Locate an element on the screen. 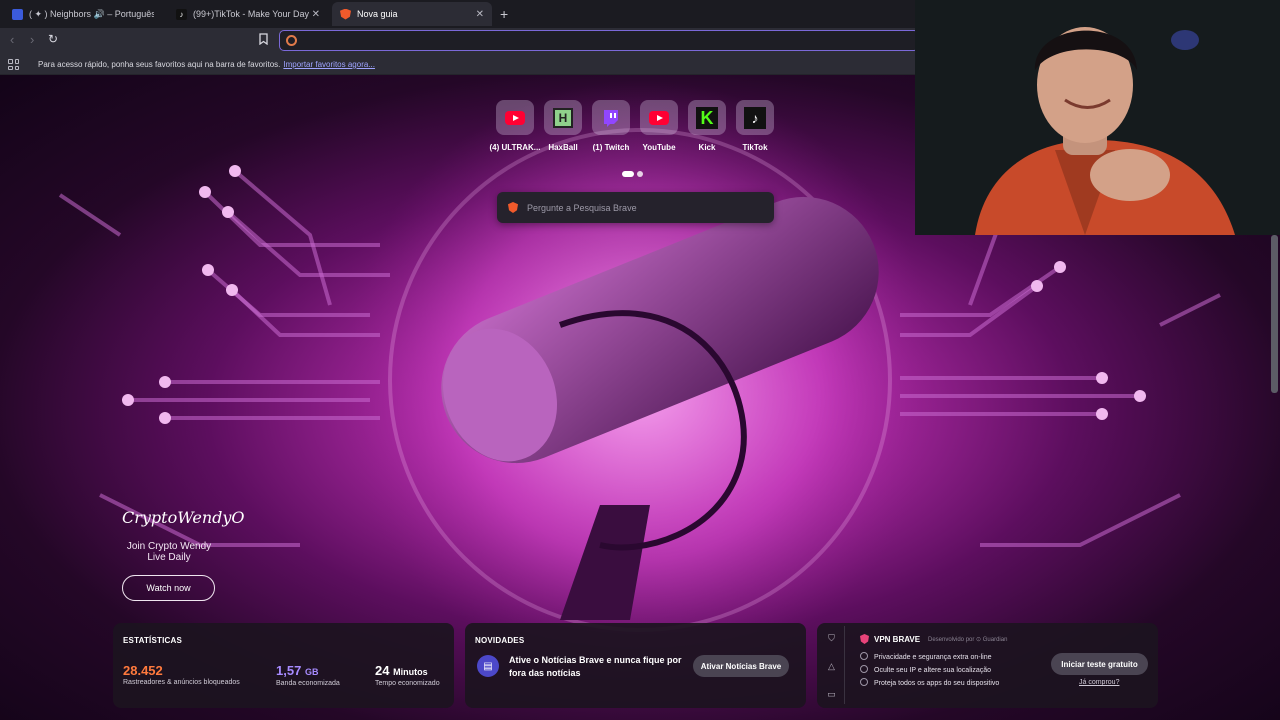 Image resolution: width=1280 pixels, height=720 pixels. new-tab-icon: + is located at coordinates (504, 14).